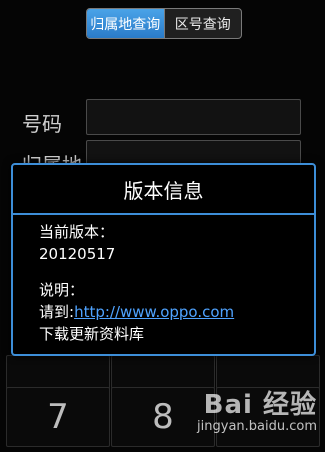 The height and width of the screenshot is (452, 325). What do you see at coordinates (42, 124) in the screenshot?
I see `number-label: 号码` at bounding box center [42, 124].